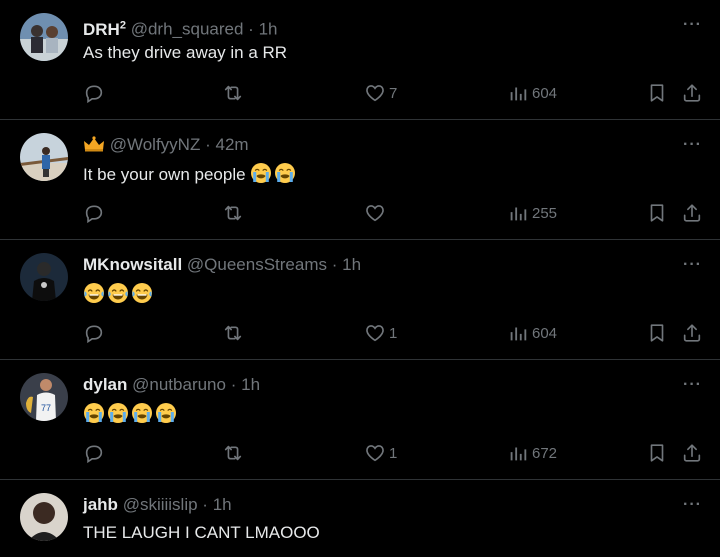 The height and width of the screenshot is (557, 720). I want to click on like-button: 7, so click(380, 93).